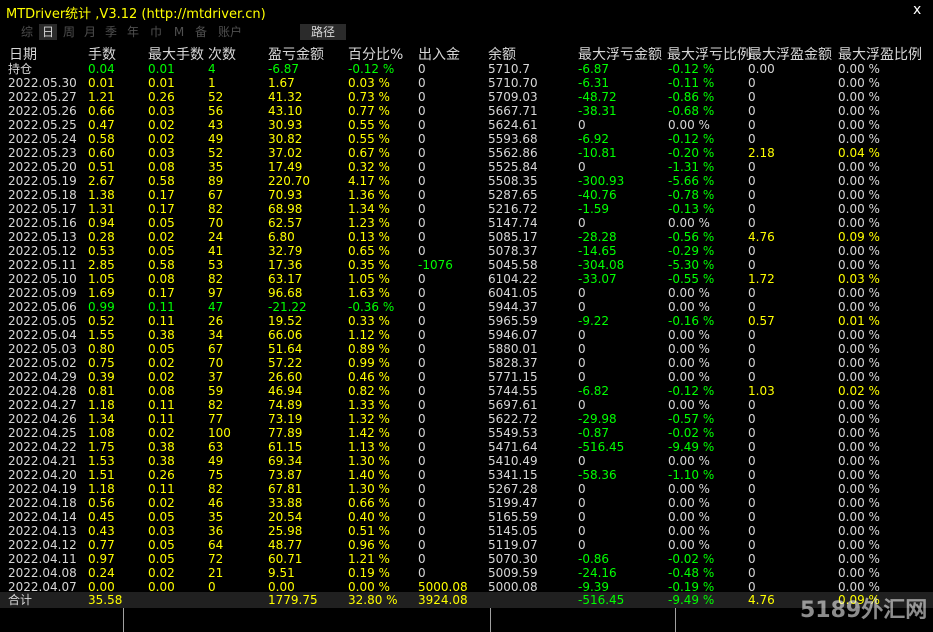  What do you see at coordinates (502, 54) in the screenshot?
I see `column-header: 余额` at bounding box center [502, 54].